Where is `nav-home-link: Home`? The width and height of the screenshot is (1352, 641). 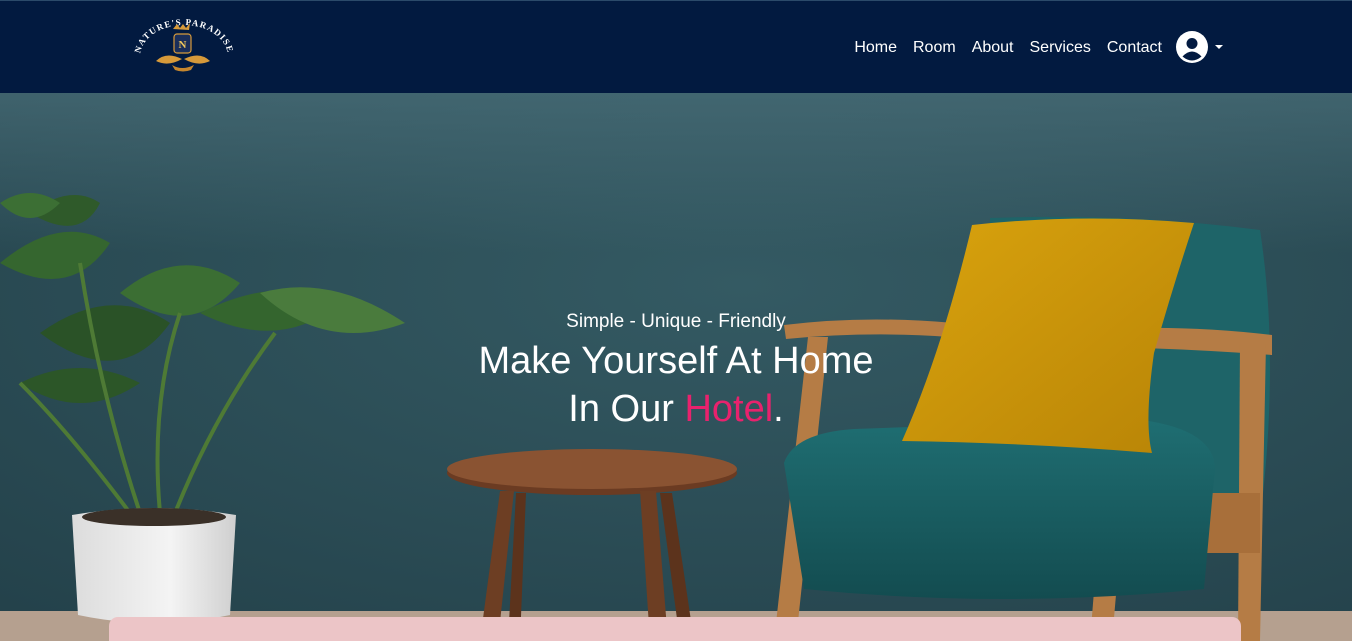 nav-home-link: Home is located at coordinates (875, 47).